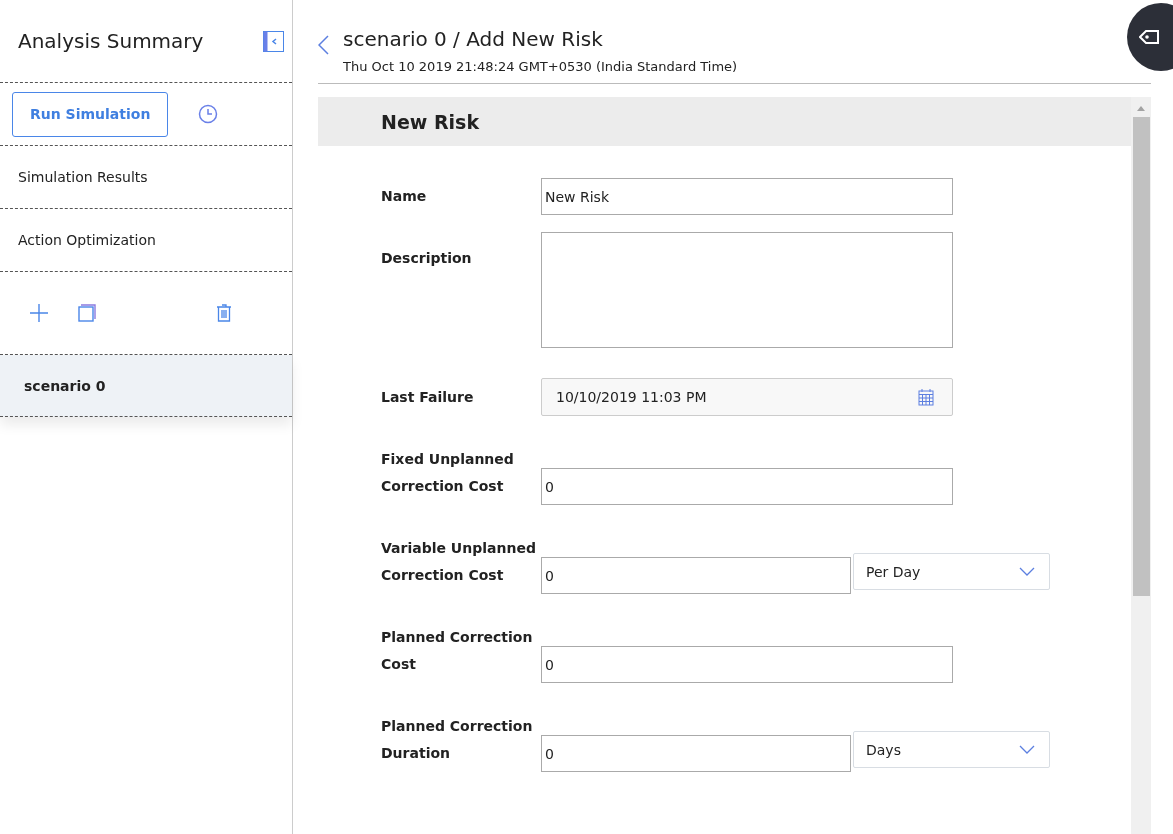 The height and width of the screenshot is (834, 1173). What do you see at coordinates (747, 290) in the screenshot?
I see `description-field` at bounding box center [747, 290].